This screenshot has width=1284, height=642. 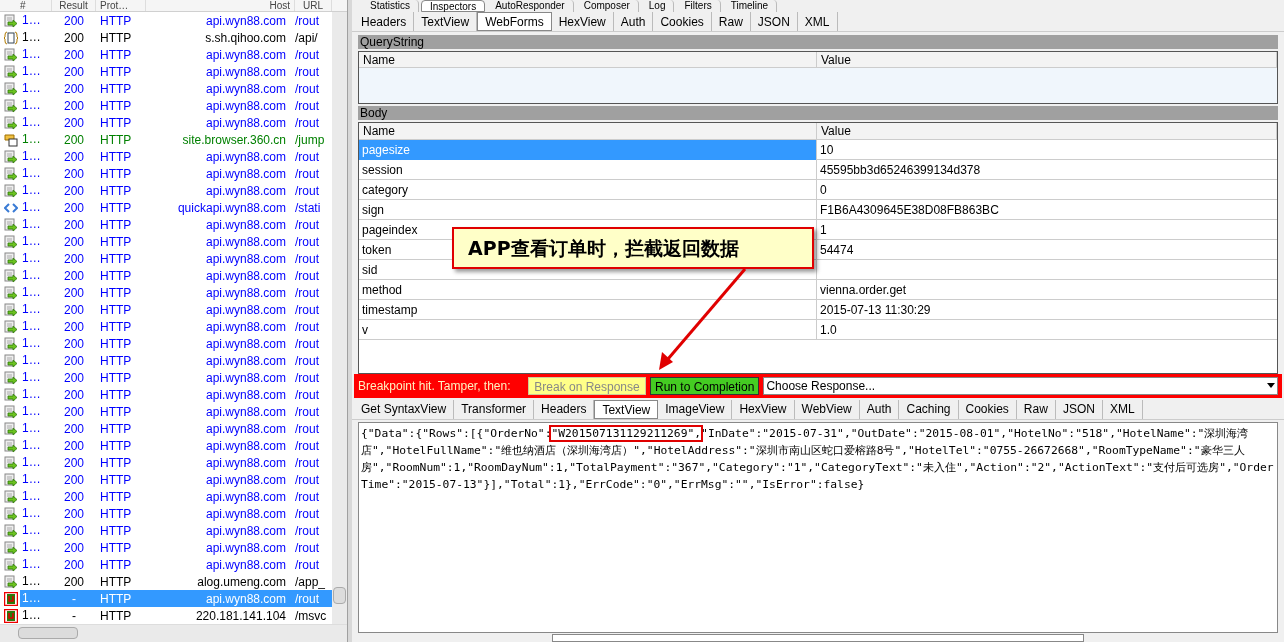 What do you see at coordinates (657, 6) in the screenshot?
I see `tab: Log` at bounding box center [657, 6].